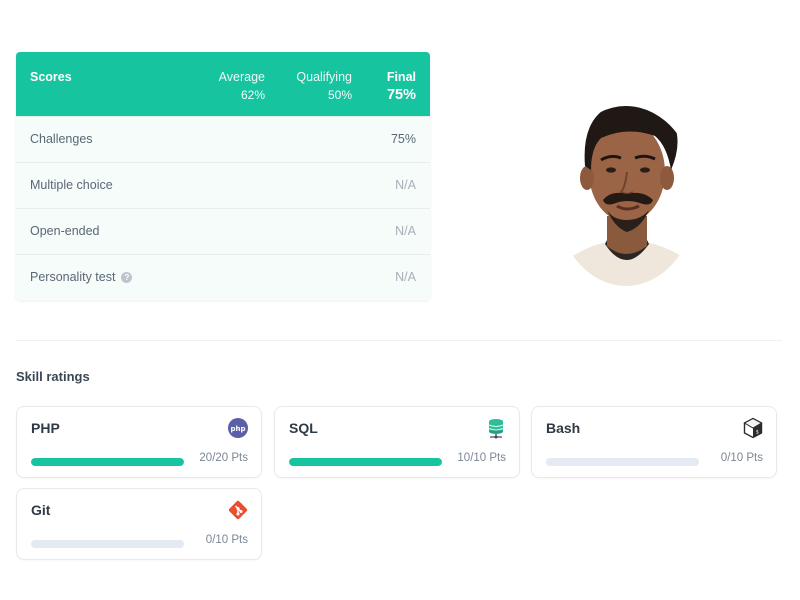 The width and height of the screenshot is (800, 600). I want to click on score-row-label: Multiple choice, so click(71, 185).